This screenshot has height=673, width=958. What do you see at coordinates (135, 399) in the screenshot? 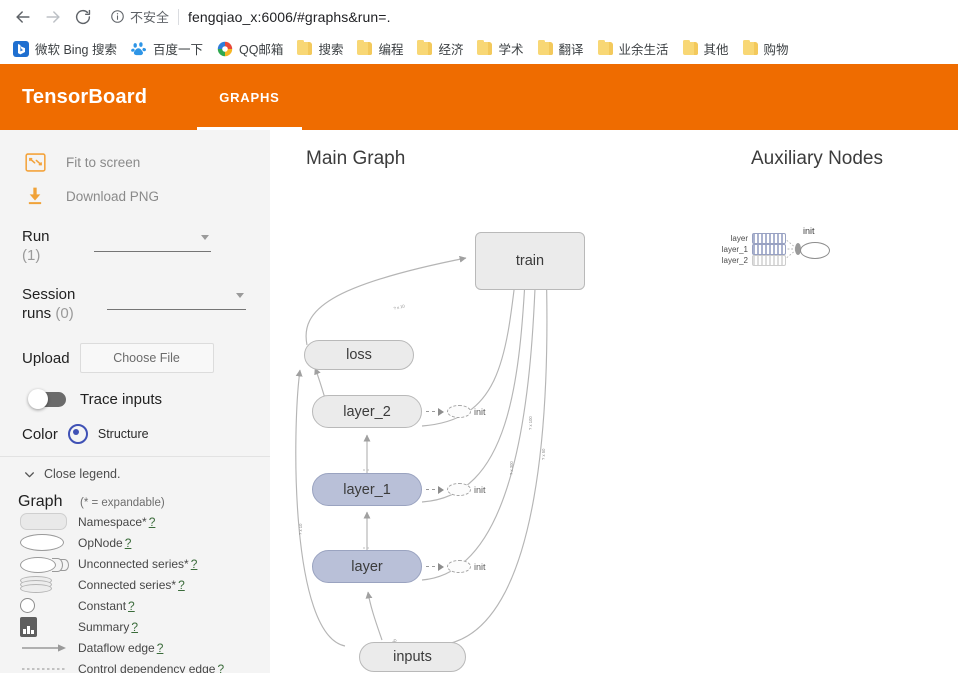
I see `trace-inputs-row: Trace inputs` at bounding box center [135, 399].